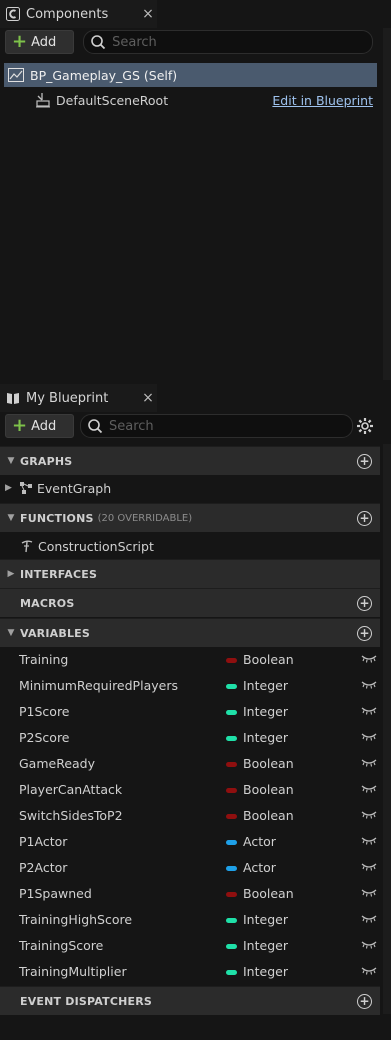 Image resolution: width=391 pixels, height=1040 pixels. What do you see at coordinates (190, 738) in the screenshot?
I see `variable-row: P2Score Integer` at bounding box center [190, 738].